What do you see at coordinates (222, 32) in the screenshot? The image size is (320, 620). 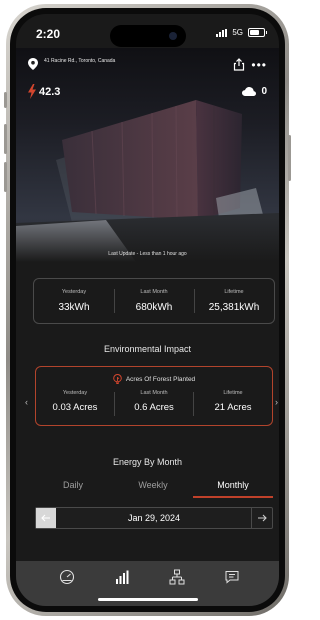 I see `signal-icon` at bounding box center [222, 32].